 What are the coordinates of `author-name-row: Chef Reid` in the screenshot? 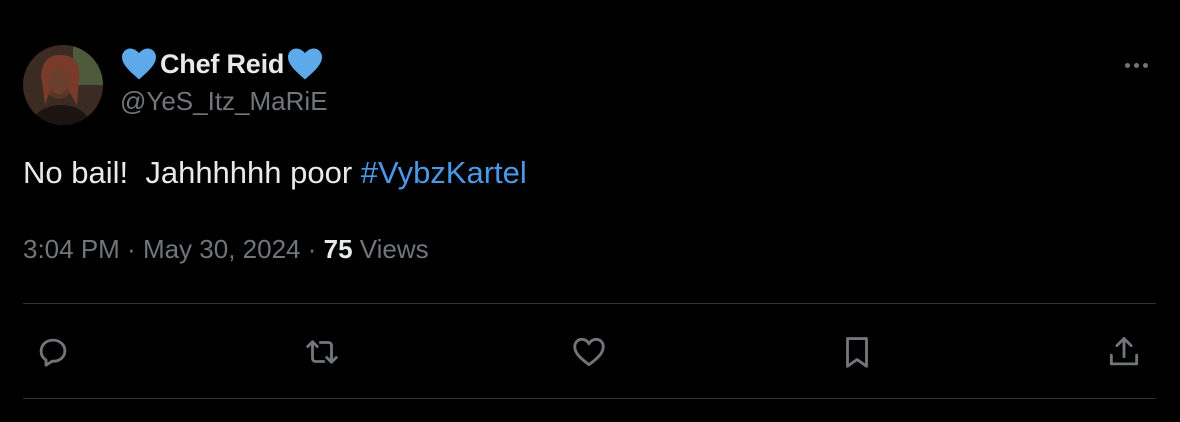 It's located at (222, 64).